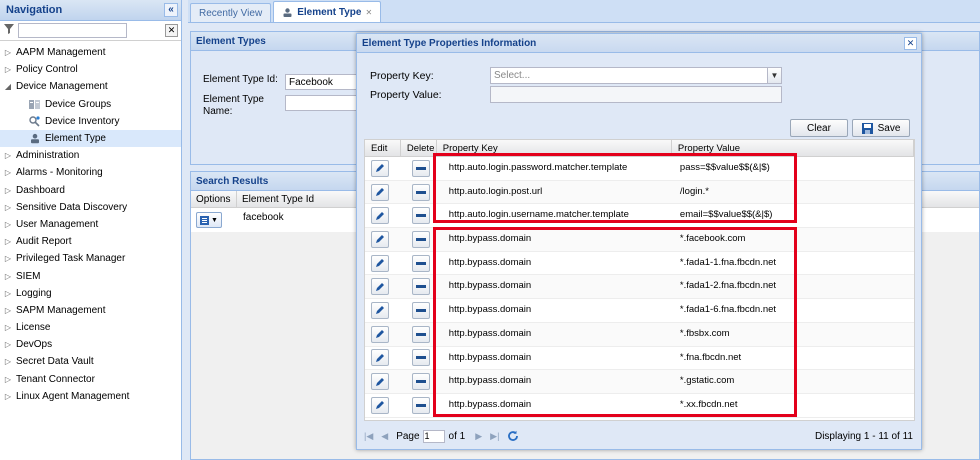  What do you see at coordinates (639, 359) in the screenshot?
I see `table-row: http.bypass.domain *.fna.fbcdn.net` at bounding box center [639, 359].